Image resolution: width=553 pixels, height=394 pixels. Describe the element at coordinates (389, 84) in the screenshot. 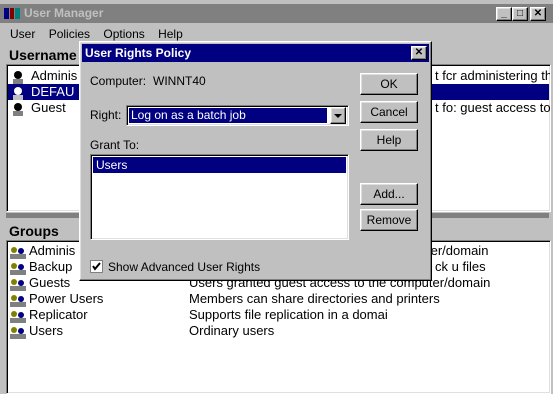

I see `ok-button: OK` at that location.